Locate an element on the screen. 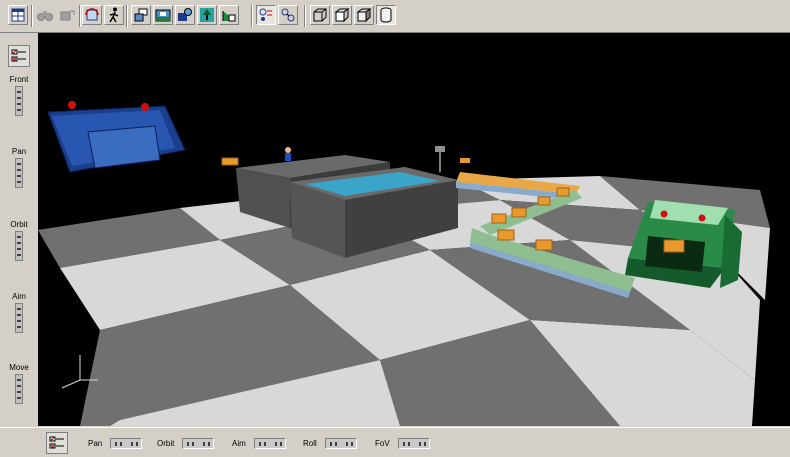 Image resolution: width=790 pixels, height=457 pixels. camera-controls-panel: Front Pan Orbit Aim Move is located at coordinates (19, 229).